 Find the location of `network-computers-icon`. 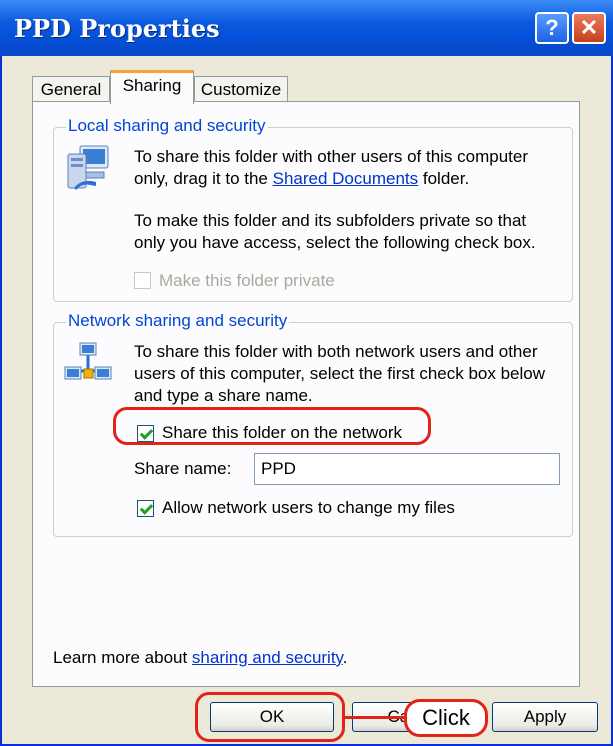

network-computers-icon is located at coordinates (88, 361).